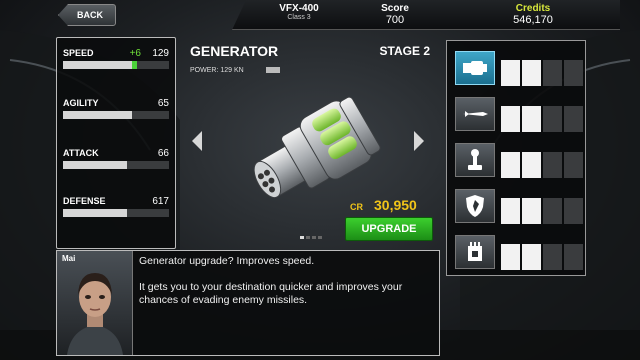  I want to click on joystick-icon, so click(475, 160).